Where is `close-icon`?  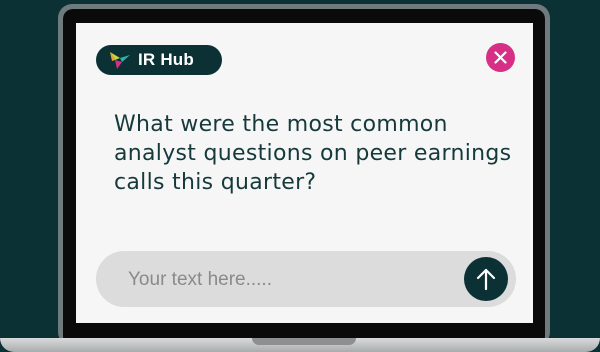 close-icon is located at coordinates (500, 57).